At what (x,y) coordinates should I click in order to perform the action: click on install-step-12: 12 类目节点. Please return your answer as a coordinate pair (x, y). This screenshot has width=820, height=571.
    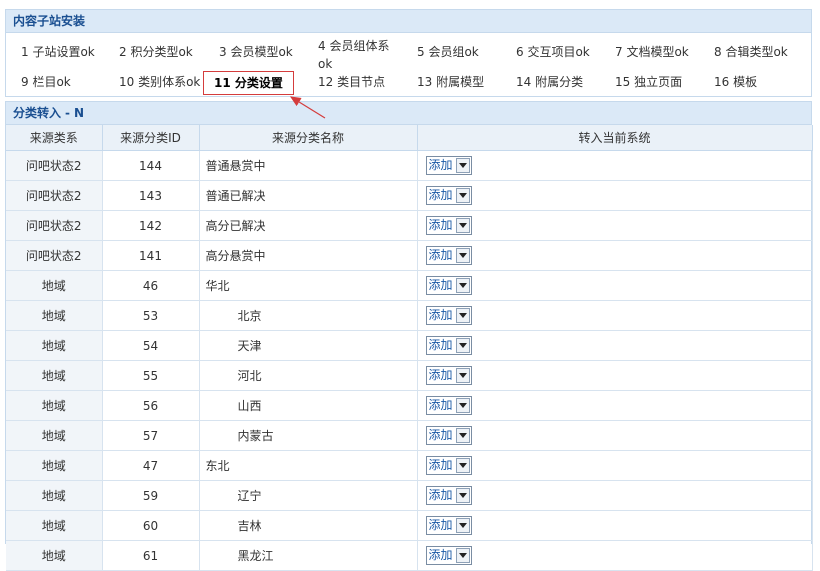
    Looking at the image, I should click on (363, 88).